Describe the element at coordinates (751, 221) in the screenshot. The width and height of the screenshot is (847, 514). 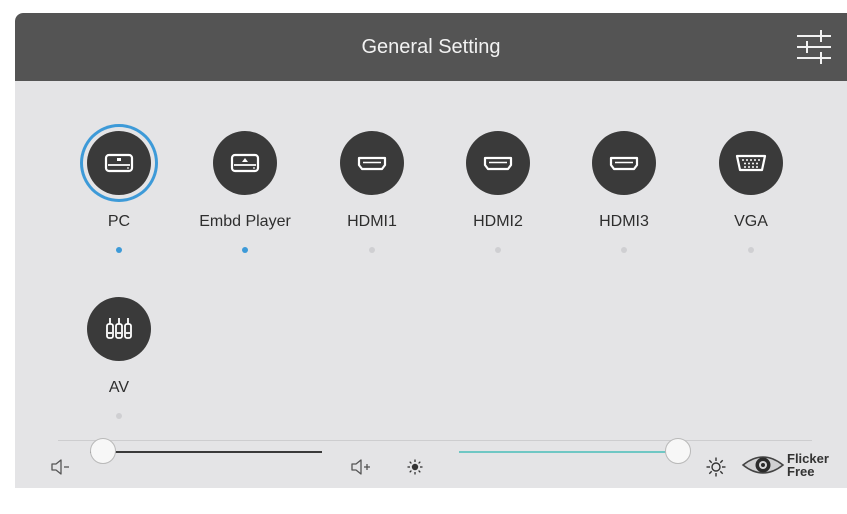
I see `source-label: VGA` at that location.